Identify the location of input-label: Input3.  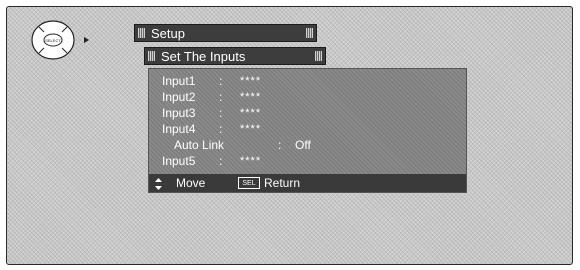
(179, 113).